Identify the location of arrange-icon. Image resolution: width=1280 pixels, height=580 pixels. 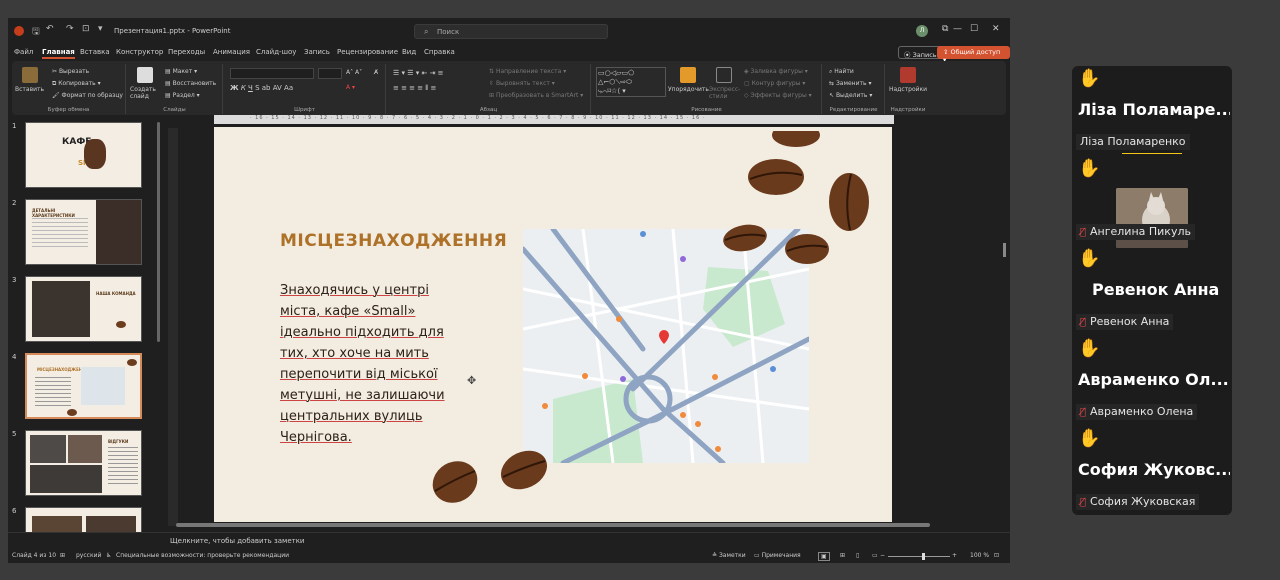
(688, 75).